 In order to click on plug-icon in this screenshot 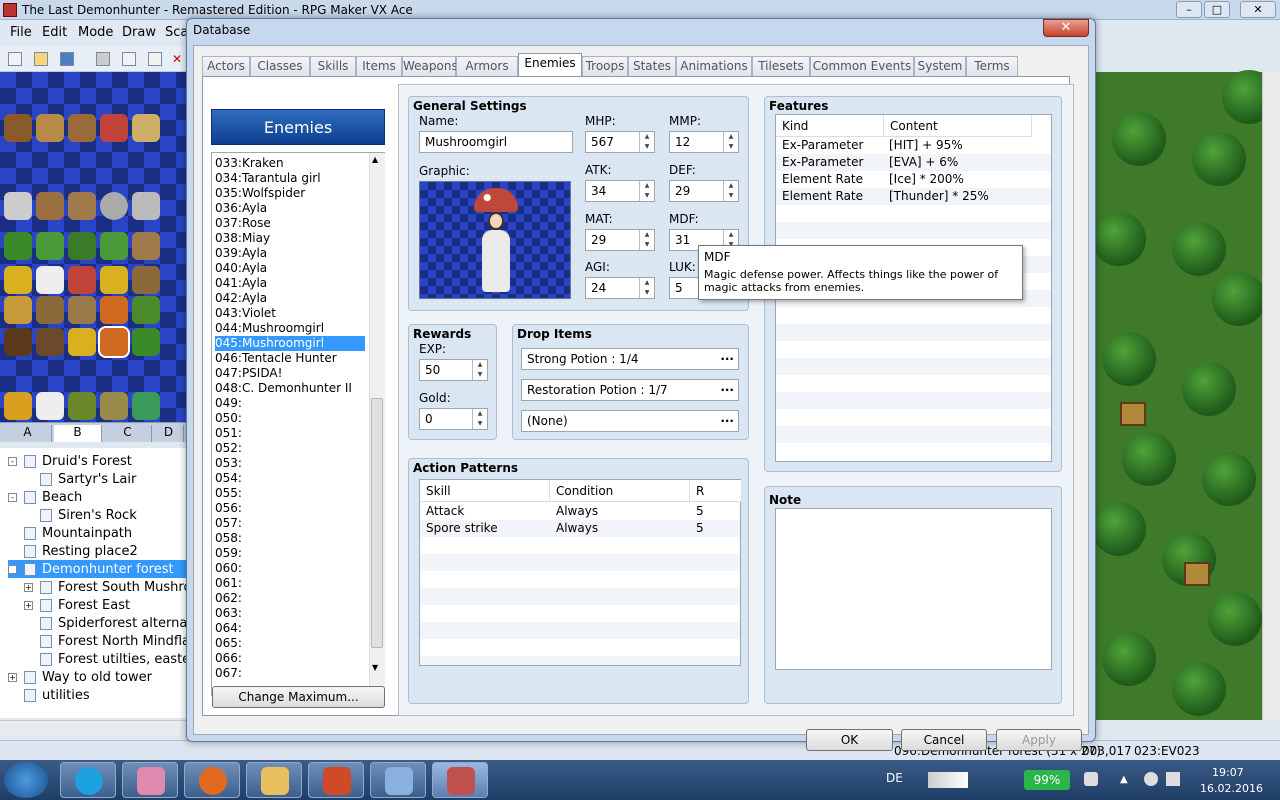, I will do `click(1091, 779)`.